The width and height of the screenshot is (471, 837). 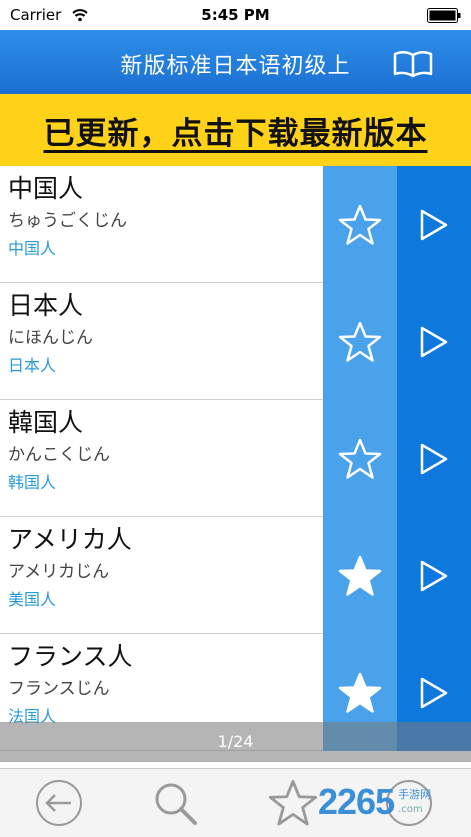 I want to click on back-icon, so click(x=59, y=803).